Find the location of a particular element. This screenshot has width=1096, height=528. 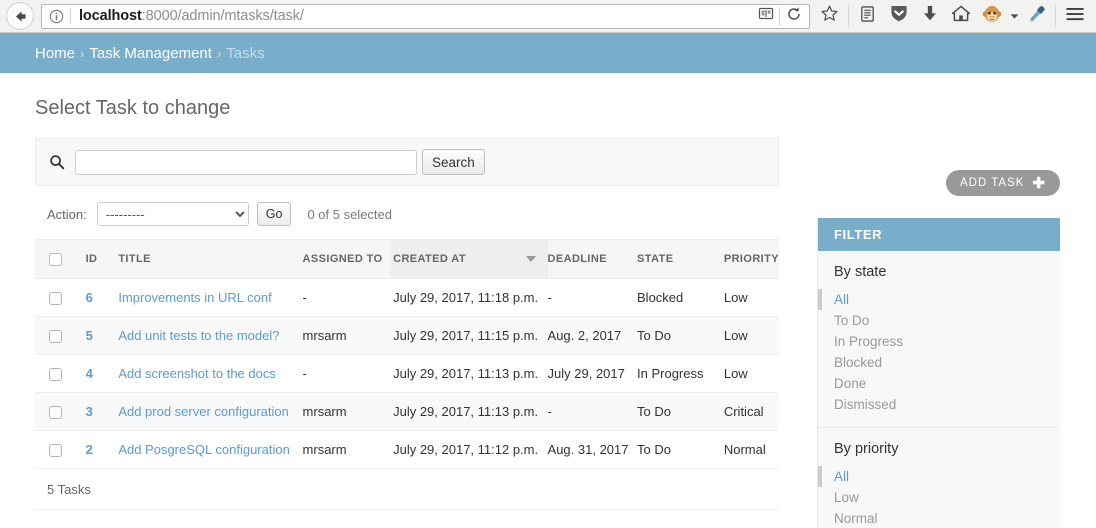

bookmark-button is located at coordinates (829, 16).